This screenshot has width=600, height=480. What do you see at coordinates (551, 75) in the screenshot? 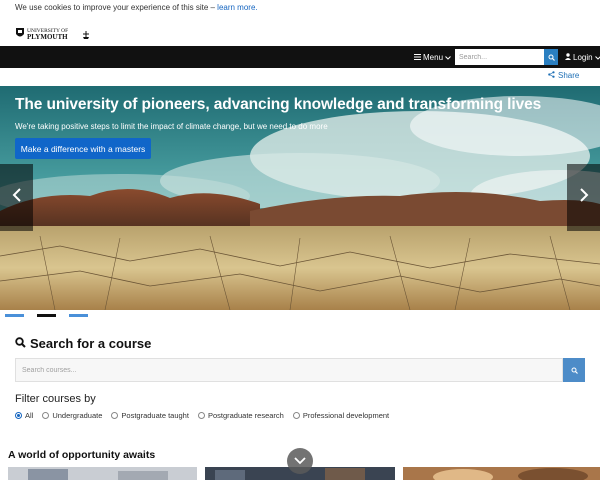
I see `share-icon` at bounding box center [551, 75].